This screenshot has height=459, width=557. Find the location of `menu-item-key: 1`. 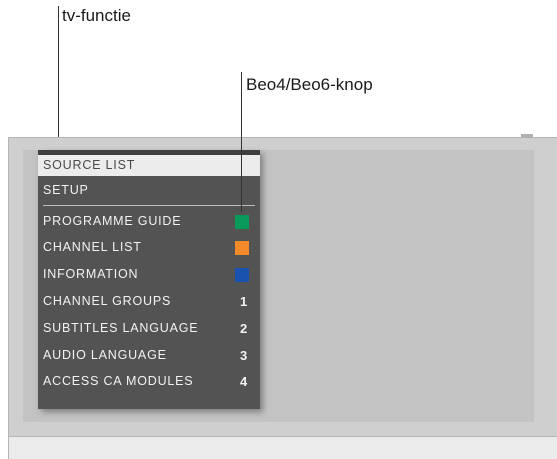

menu-item-key: 1 is located at coordinates (243, 301).